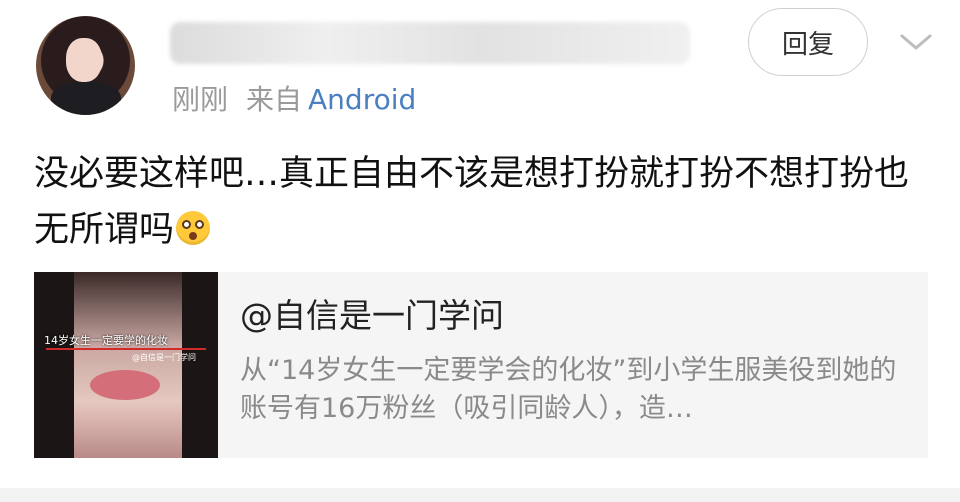  What do you see at coordinates (193, 228) in the screenshot?
I see `flushed-face-emoji-icon` at bounding box center [193, 228].